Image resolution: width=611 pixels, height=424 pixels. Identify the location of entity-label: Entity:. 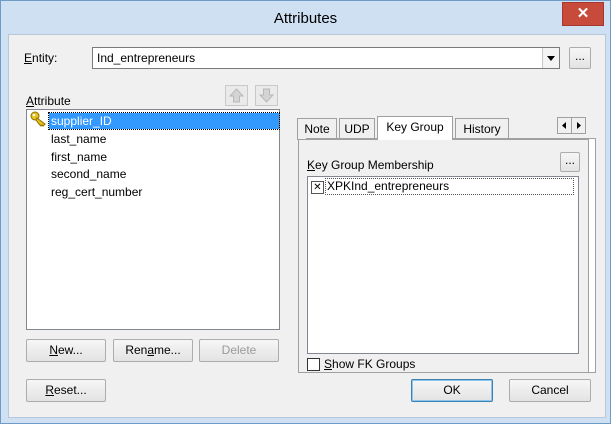
(41, 58).